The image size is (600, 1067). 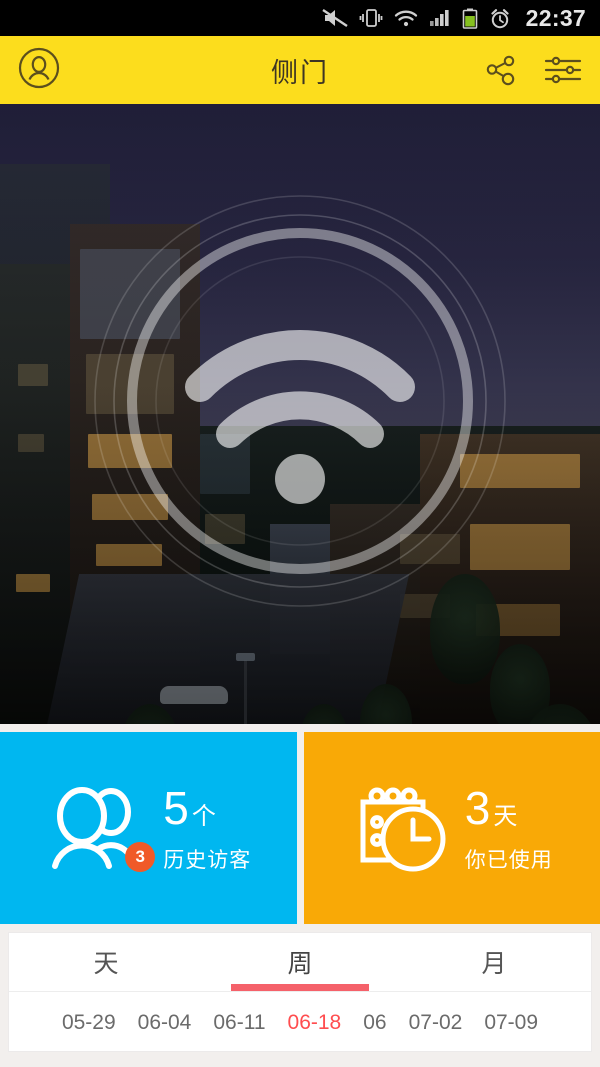 I want to click on profile-button, so click(x=39, y=70).